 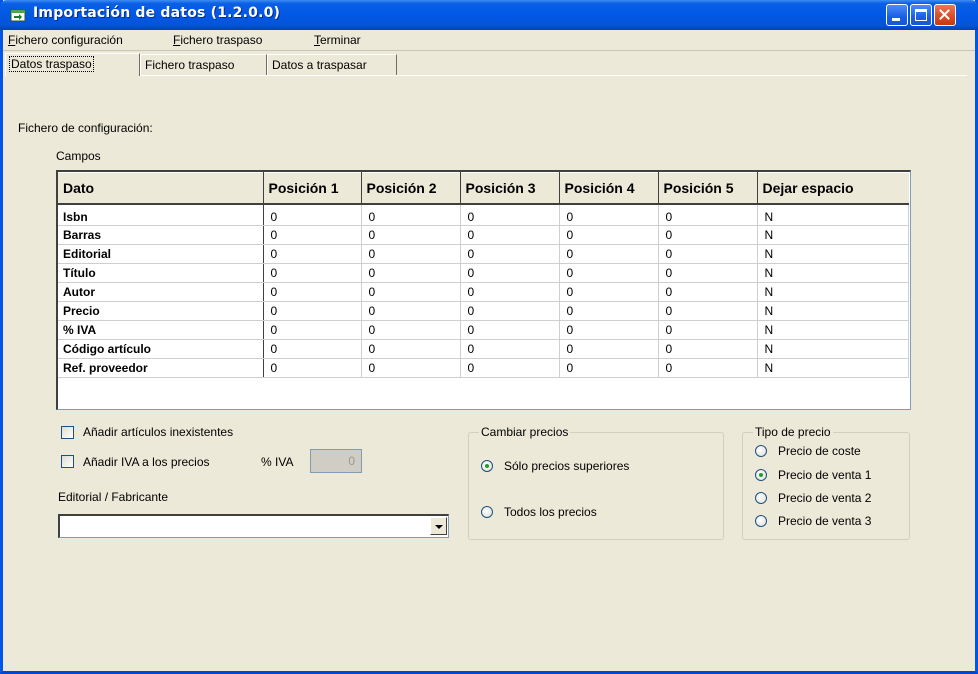 I want to click on row-label-cell: Autor, so click(x=161, y=292).